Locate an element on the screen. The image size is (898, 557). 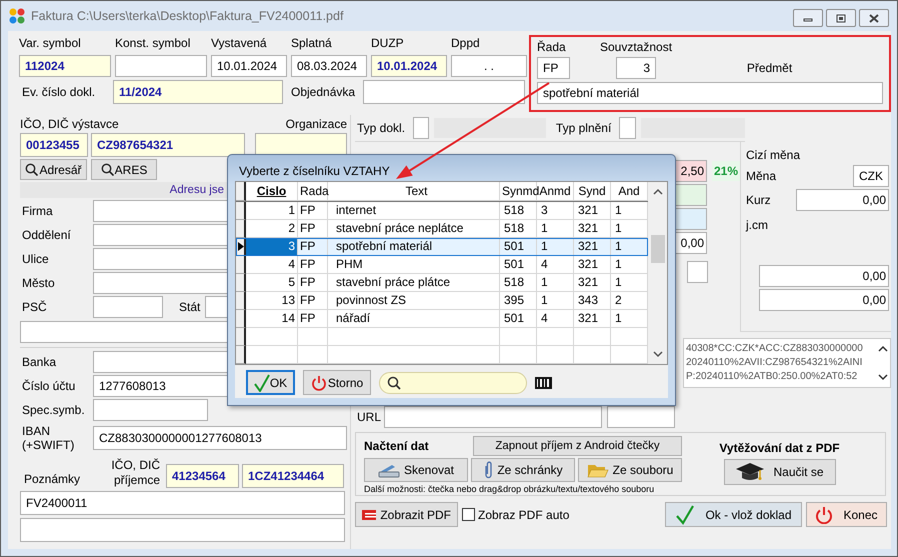
text-field: 112024 is located at coordinates (65, 66).